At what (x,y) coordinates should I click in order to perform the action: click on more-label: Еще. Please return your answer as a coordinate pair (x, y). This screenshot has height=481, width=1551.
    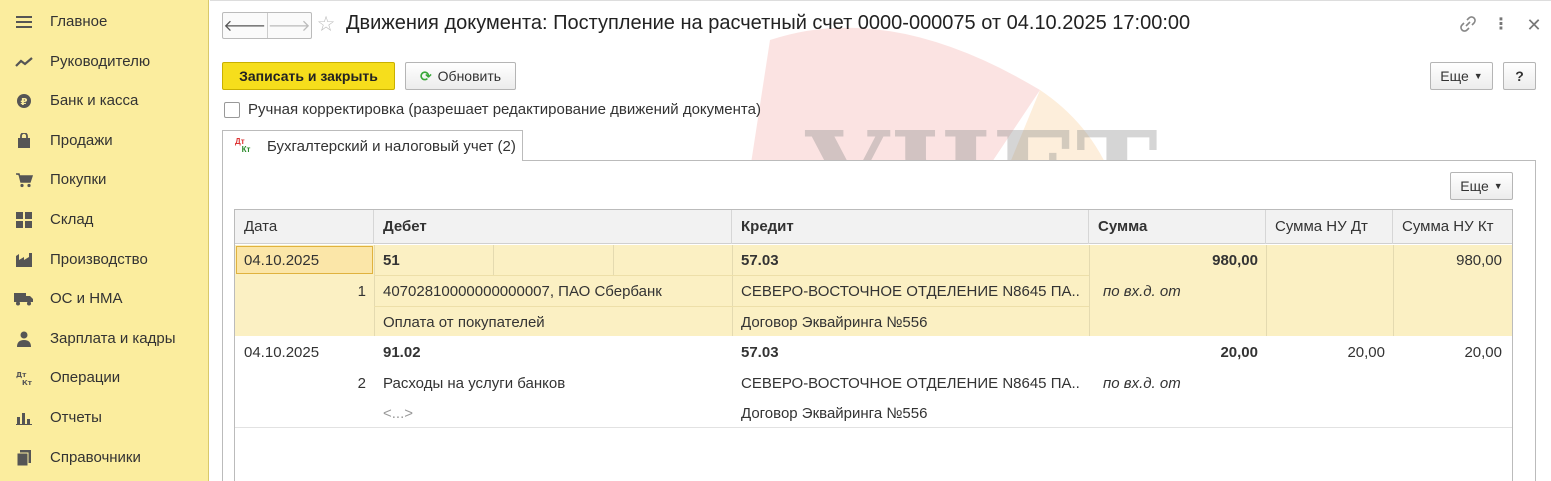
    Looking at the image, I should click on (1454, 76).